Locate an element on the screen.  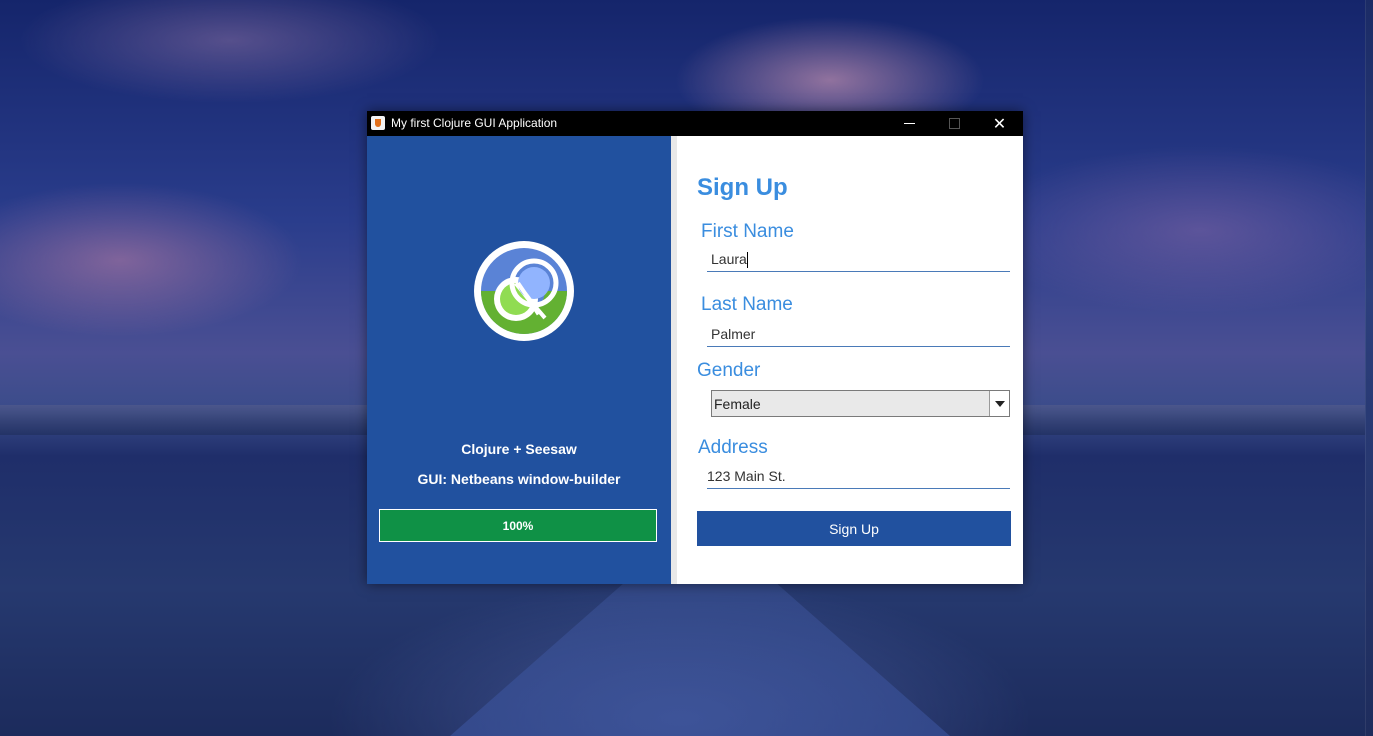
gender-selected-value: Female is located at coordinates (737, 404).